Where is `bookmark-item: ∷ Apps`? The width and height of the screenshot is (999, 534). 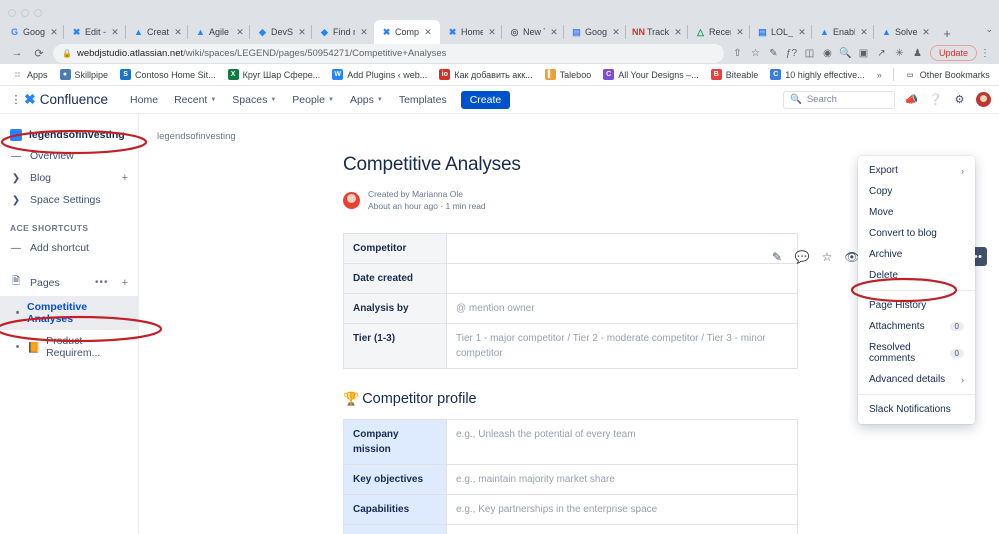
bookmark-item: ∷ Apps is located at coordinates (30, 75).